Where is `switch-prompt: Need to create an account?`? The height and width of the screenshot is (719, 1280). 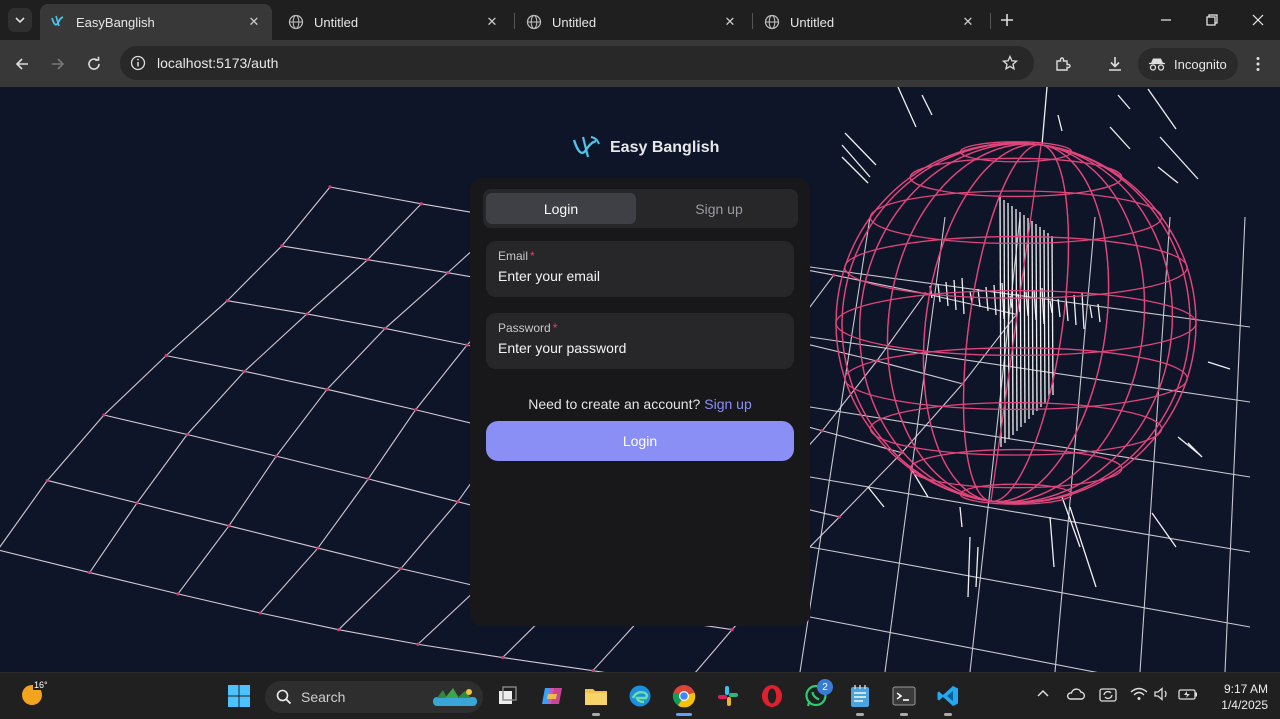
switch-prompt: Need to create an account? is located at coordinates (614, 404).